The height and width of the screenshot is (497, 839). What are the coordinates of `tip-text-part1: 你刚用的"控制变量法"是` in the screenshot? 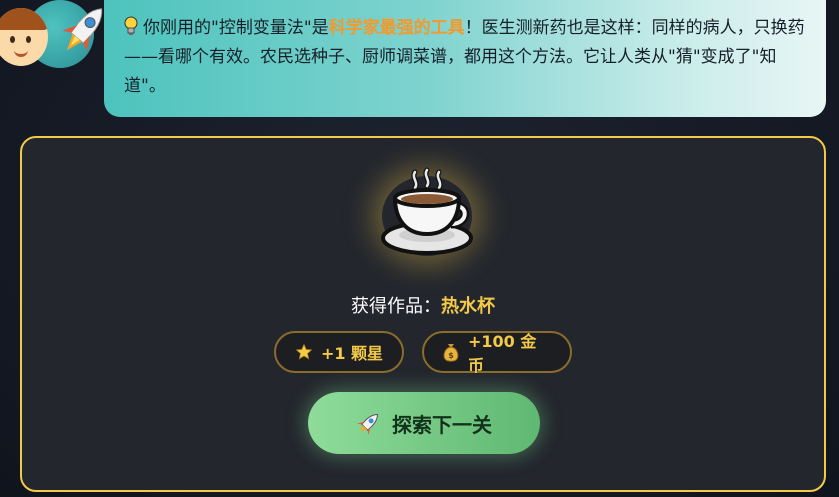 It's located at (236, 28).